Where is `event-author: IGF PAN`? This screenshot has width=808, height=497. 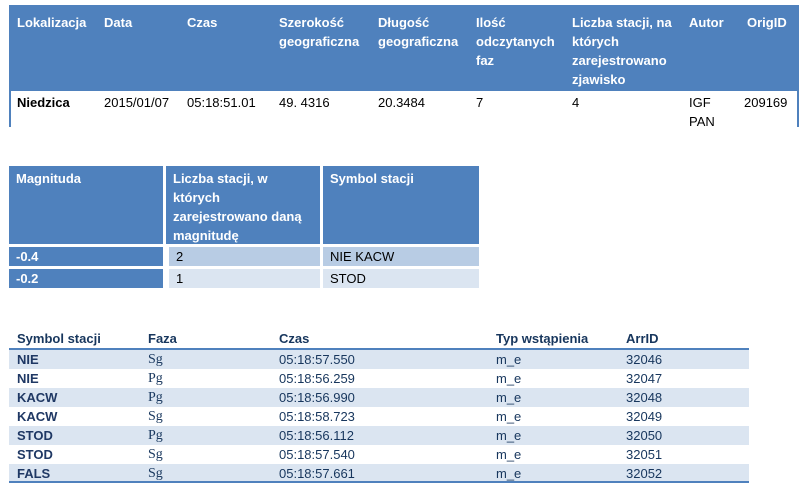
event-author: IGF PAN is located at coordinates (702, 112).